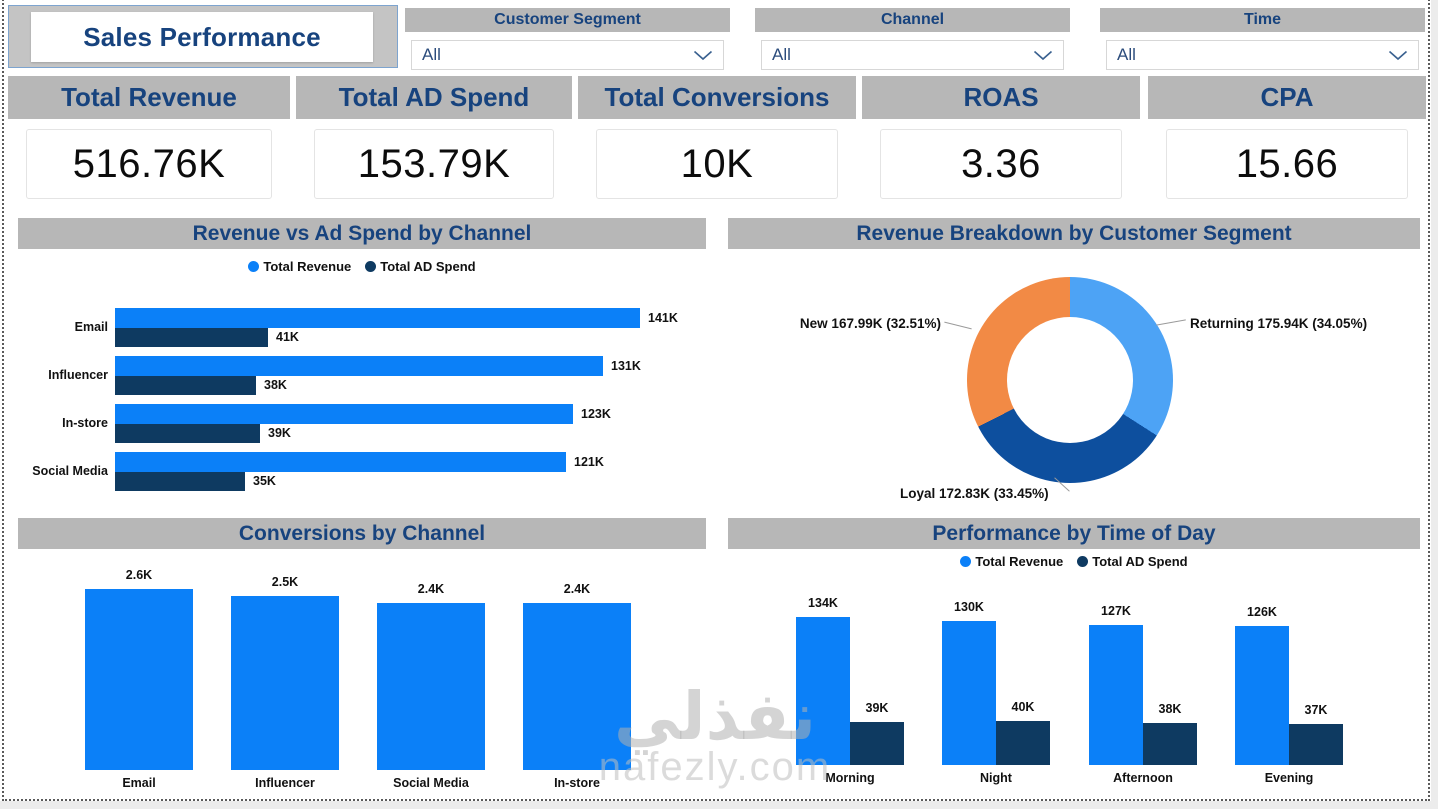 This screenshot has height=809, width=1438. I want to click on value-label-ad-spend-night: 40K, so click(1023, 707).